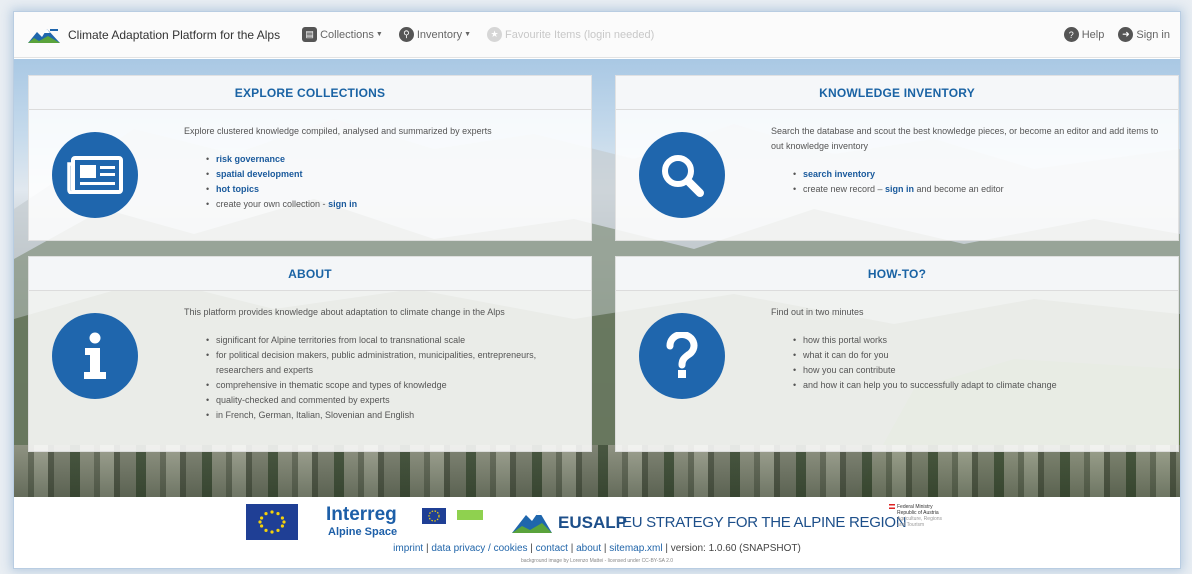  Describe the element at coordinates (1126, 34) in the screenshot. I see `signin-icon: ➜` at that location.